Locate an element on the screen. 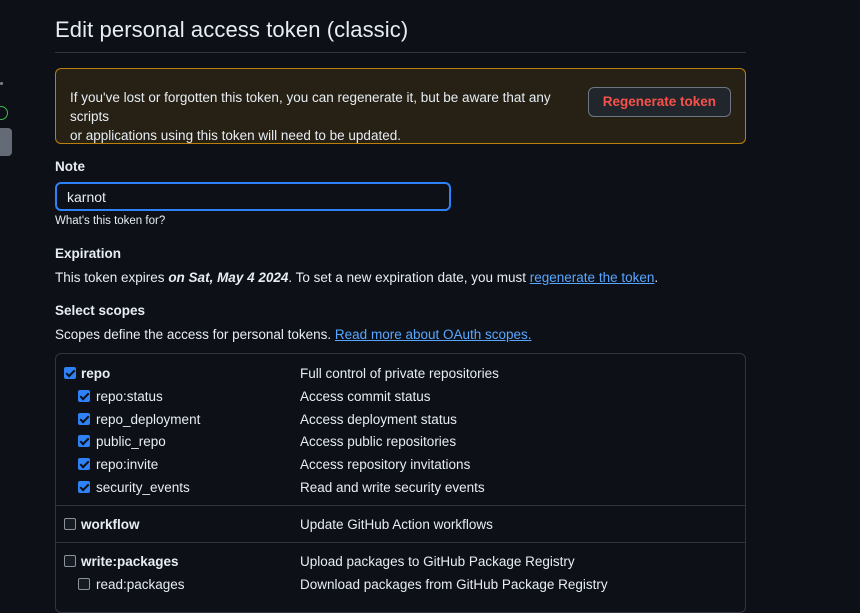 The width and height of the screenshot is (860, 613). note-input is located at coordinates (253, 196).